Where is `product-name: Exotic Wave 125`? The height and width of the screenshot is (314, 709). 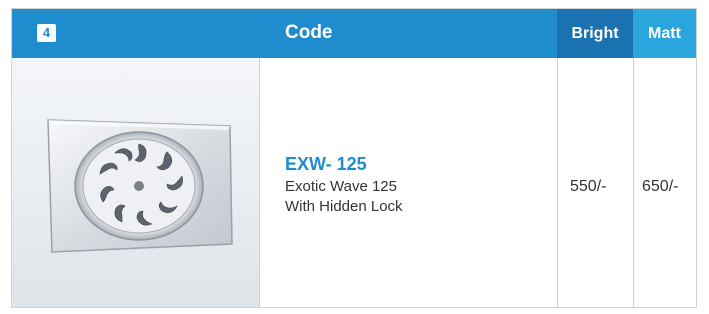 product-name: Exotic Wave 125 is located at coordinates (341, 186).